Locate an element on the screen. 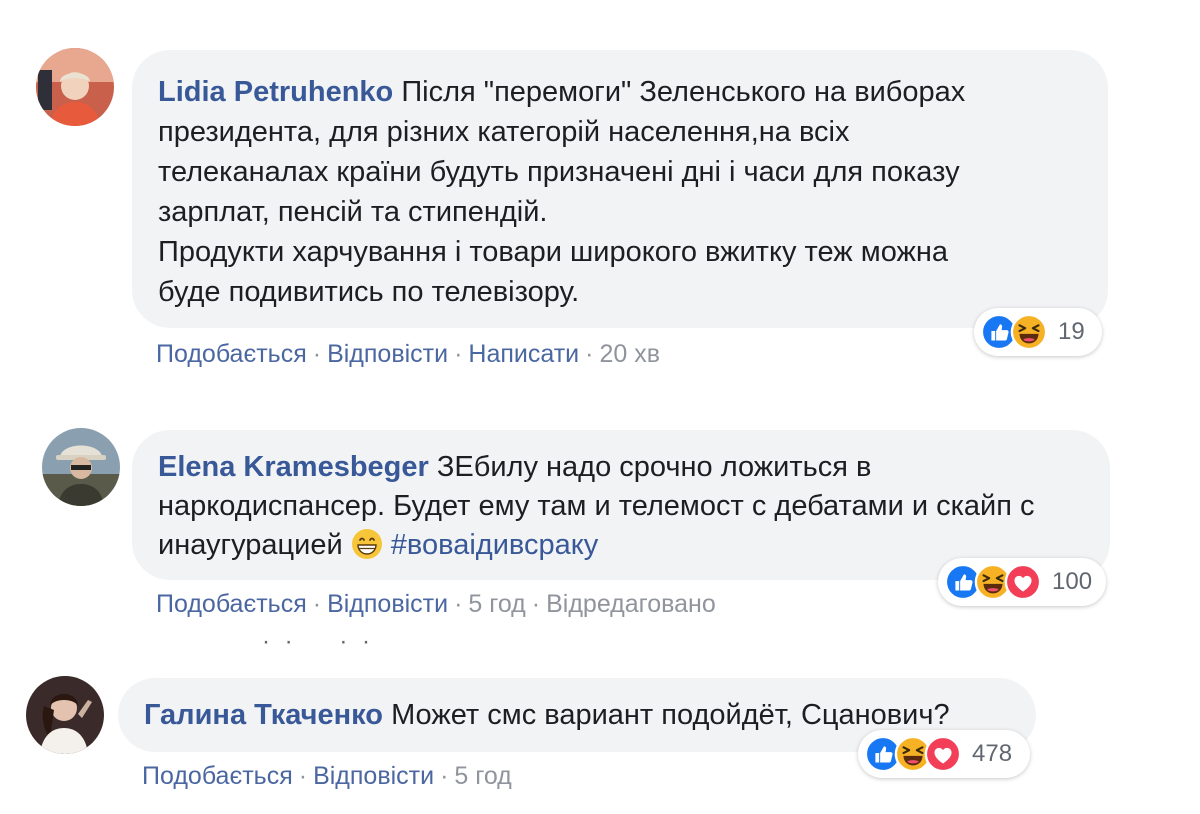 The width and height of the screenshot is (1200, 814). comment-actions: Подобається · Відповісти · Написати · 20 хв is located at coordinates (408, 354).